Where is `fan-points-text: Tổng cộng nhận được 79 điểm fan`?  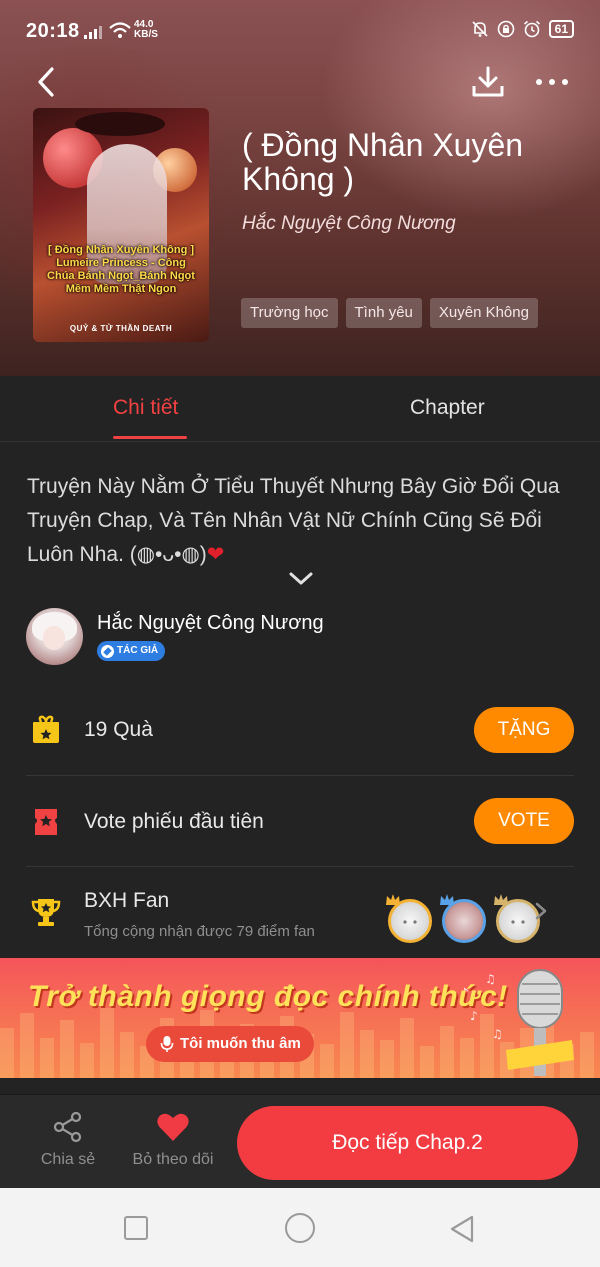 fan-points-text: Tổng cộng nhận được 79 điểm fan is located at coordinates (199, 931).